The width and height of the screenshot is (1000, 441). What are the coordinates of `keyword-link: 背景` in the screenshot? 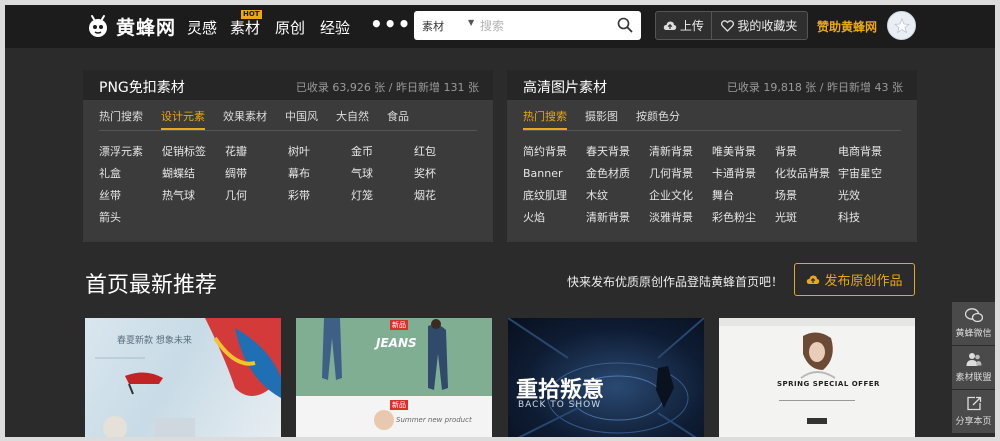 It's located at (806, 152).